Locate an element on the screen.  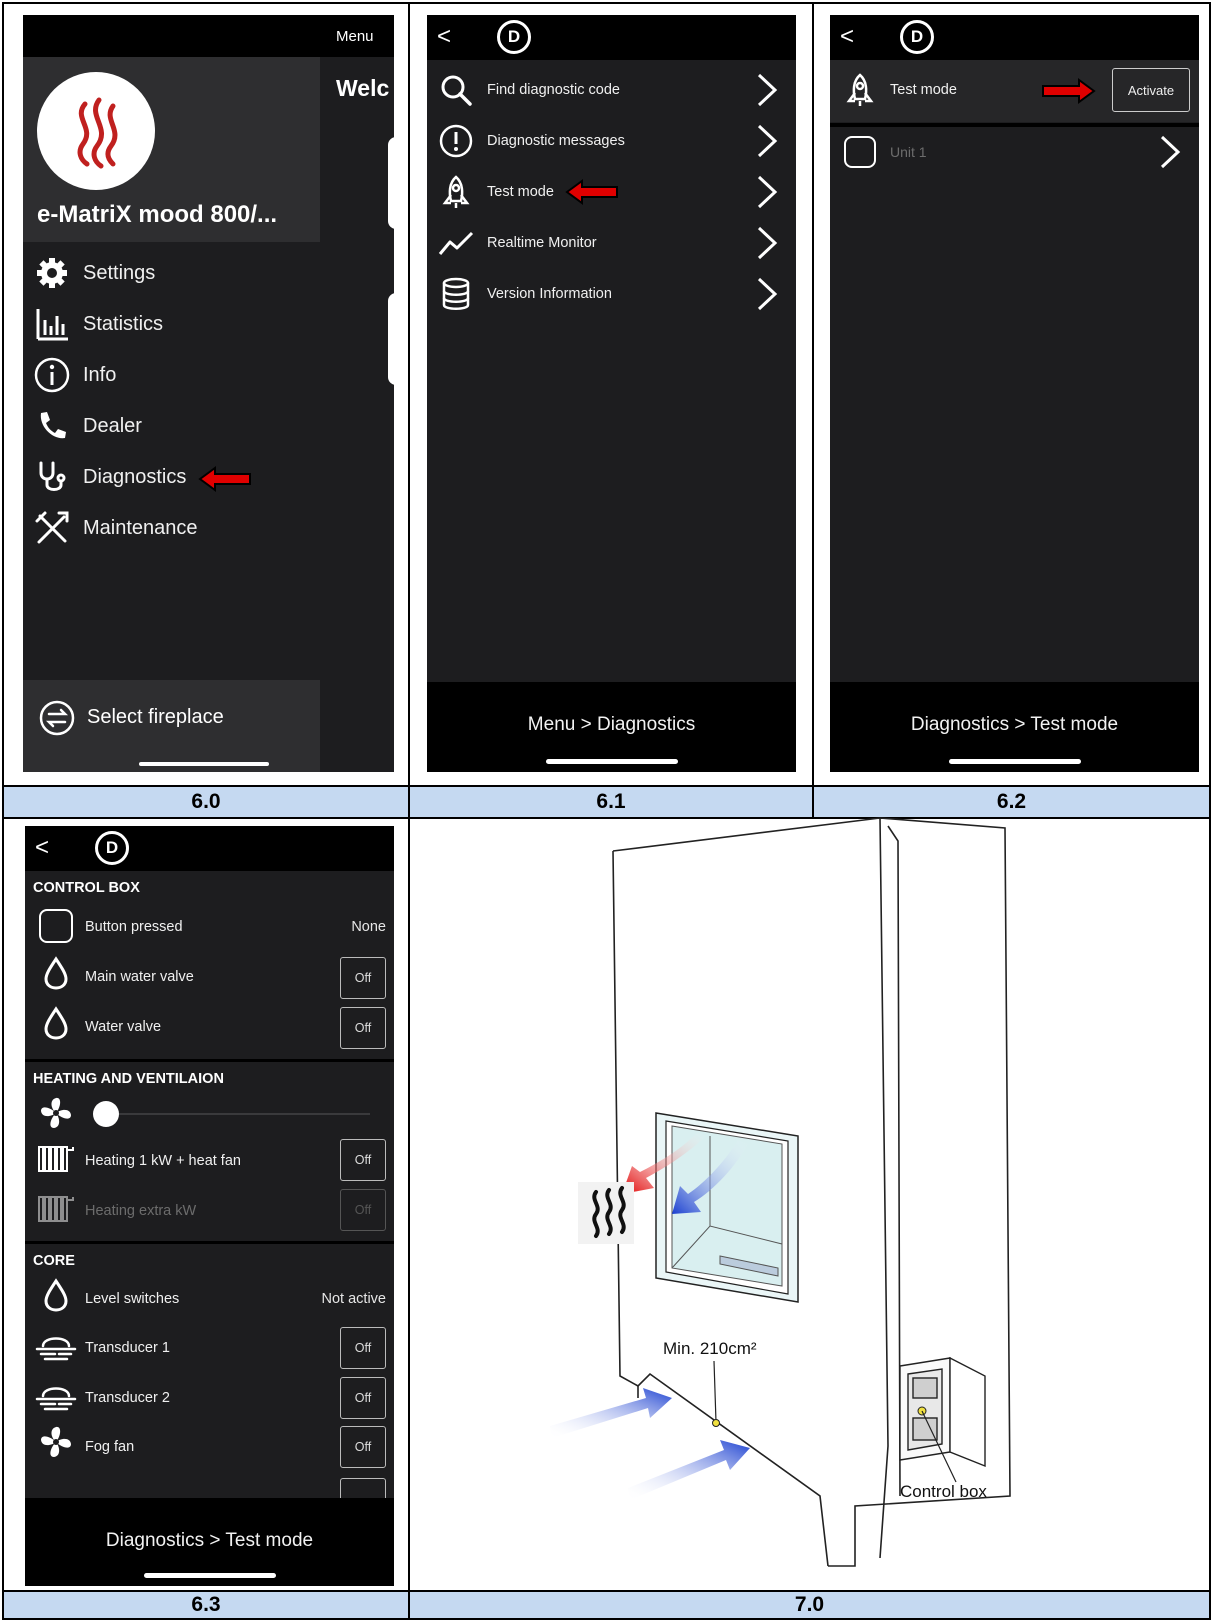
trend-icon is located at coordinates (456, 243).